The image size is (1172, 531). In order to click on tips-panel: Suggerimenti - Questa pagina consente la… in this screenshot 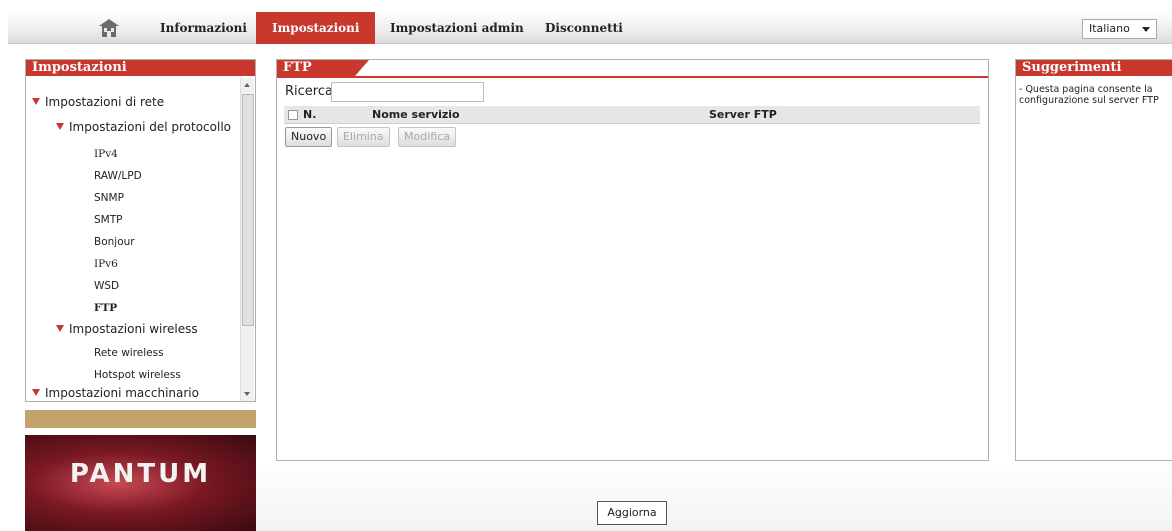, I will do `click(1093, 260)`.